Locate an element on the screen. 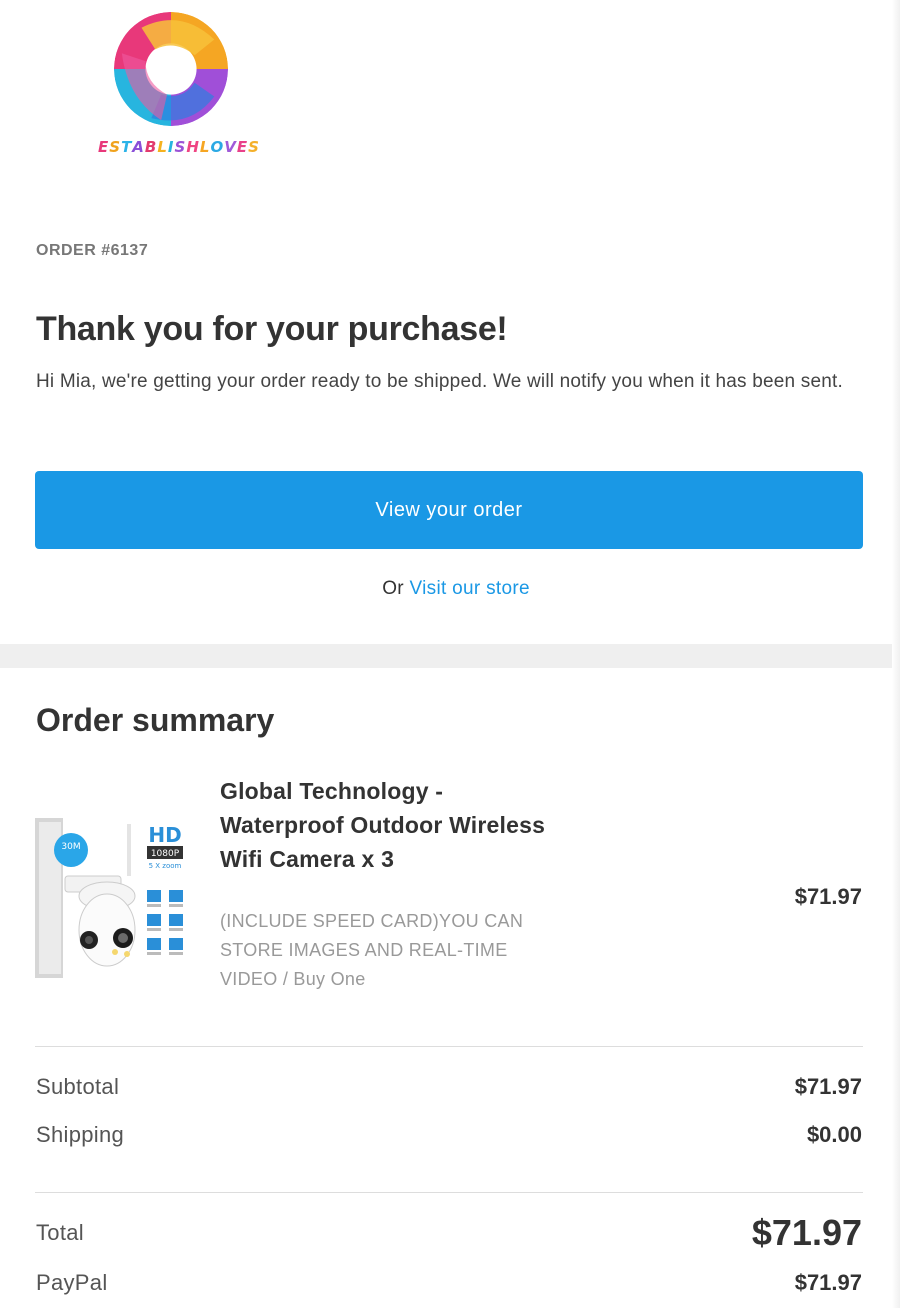 This screenshot has width=900, height=1308. hd-label: HD is located at coordinates (164, 835).